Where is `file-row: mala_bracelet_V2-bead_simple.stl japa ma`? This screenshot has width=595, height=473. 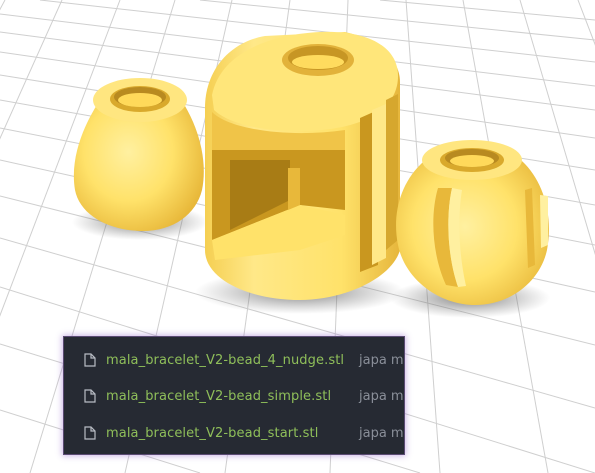
file-row: mala_bracelet_V2-bead_simple.stl japa ma is located at coordinates (234, 396).